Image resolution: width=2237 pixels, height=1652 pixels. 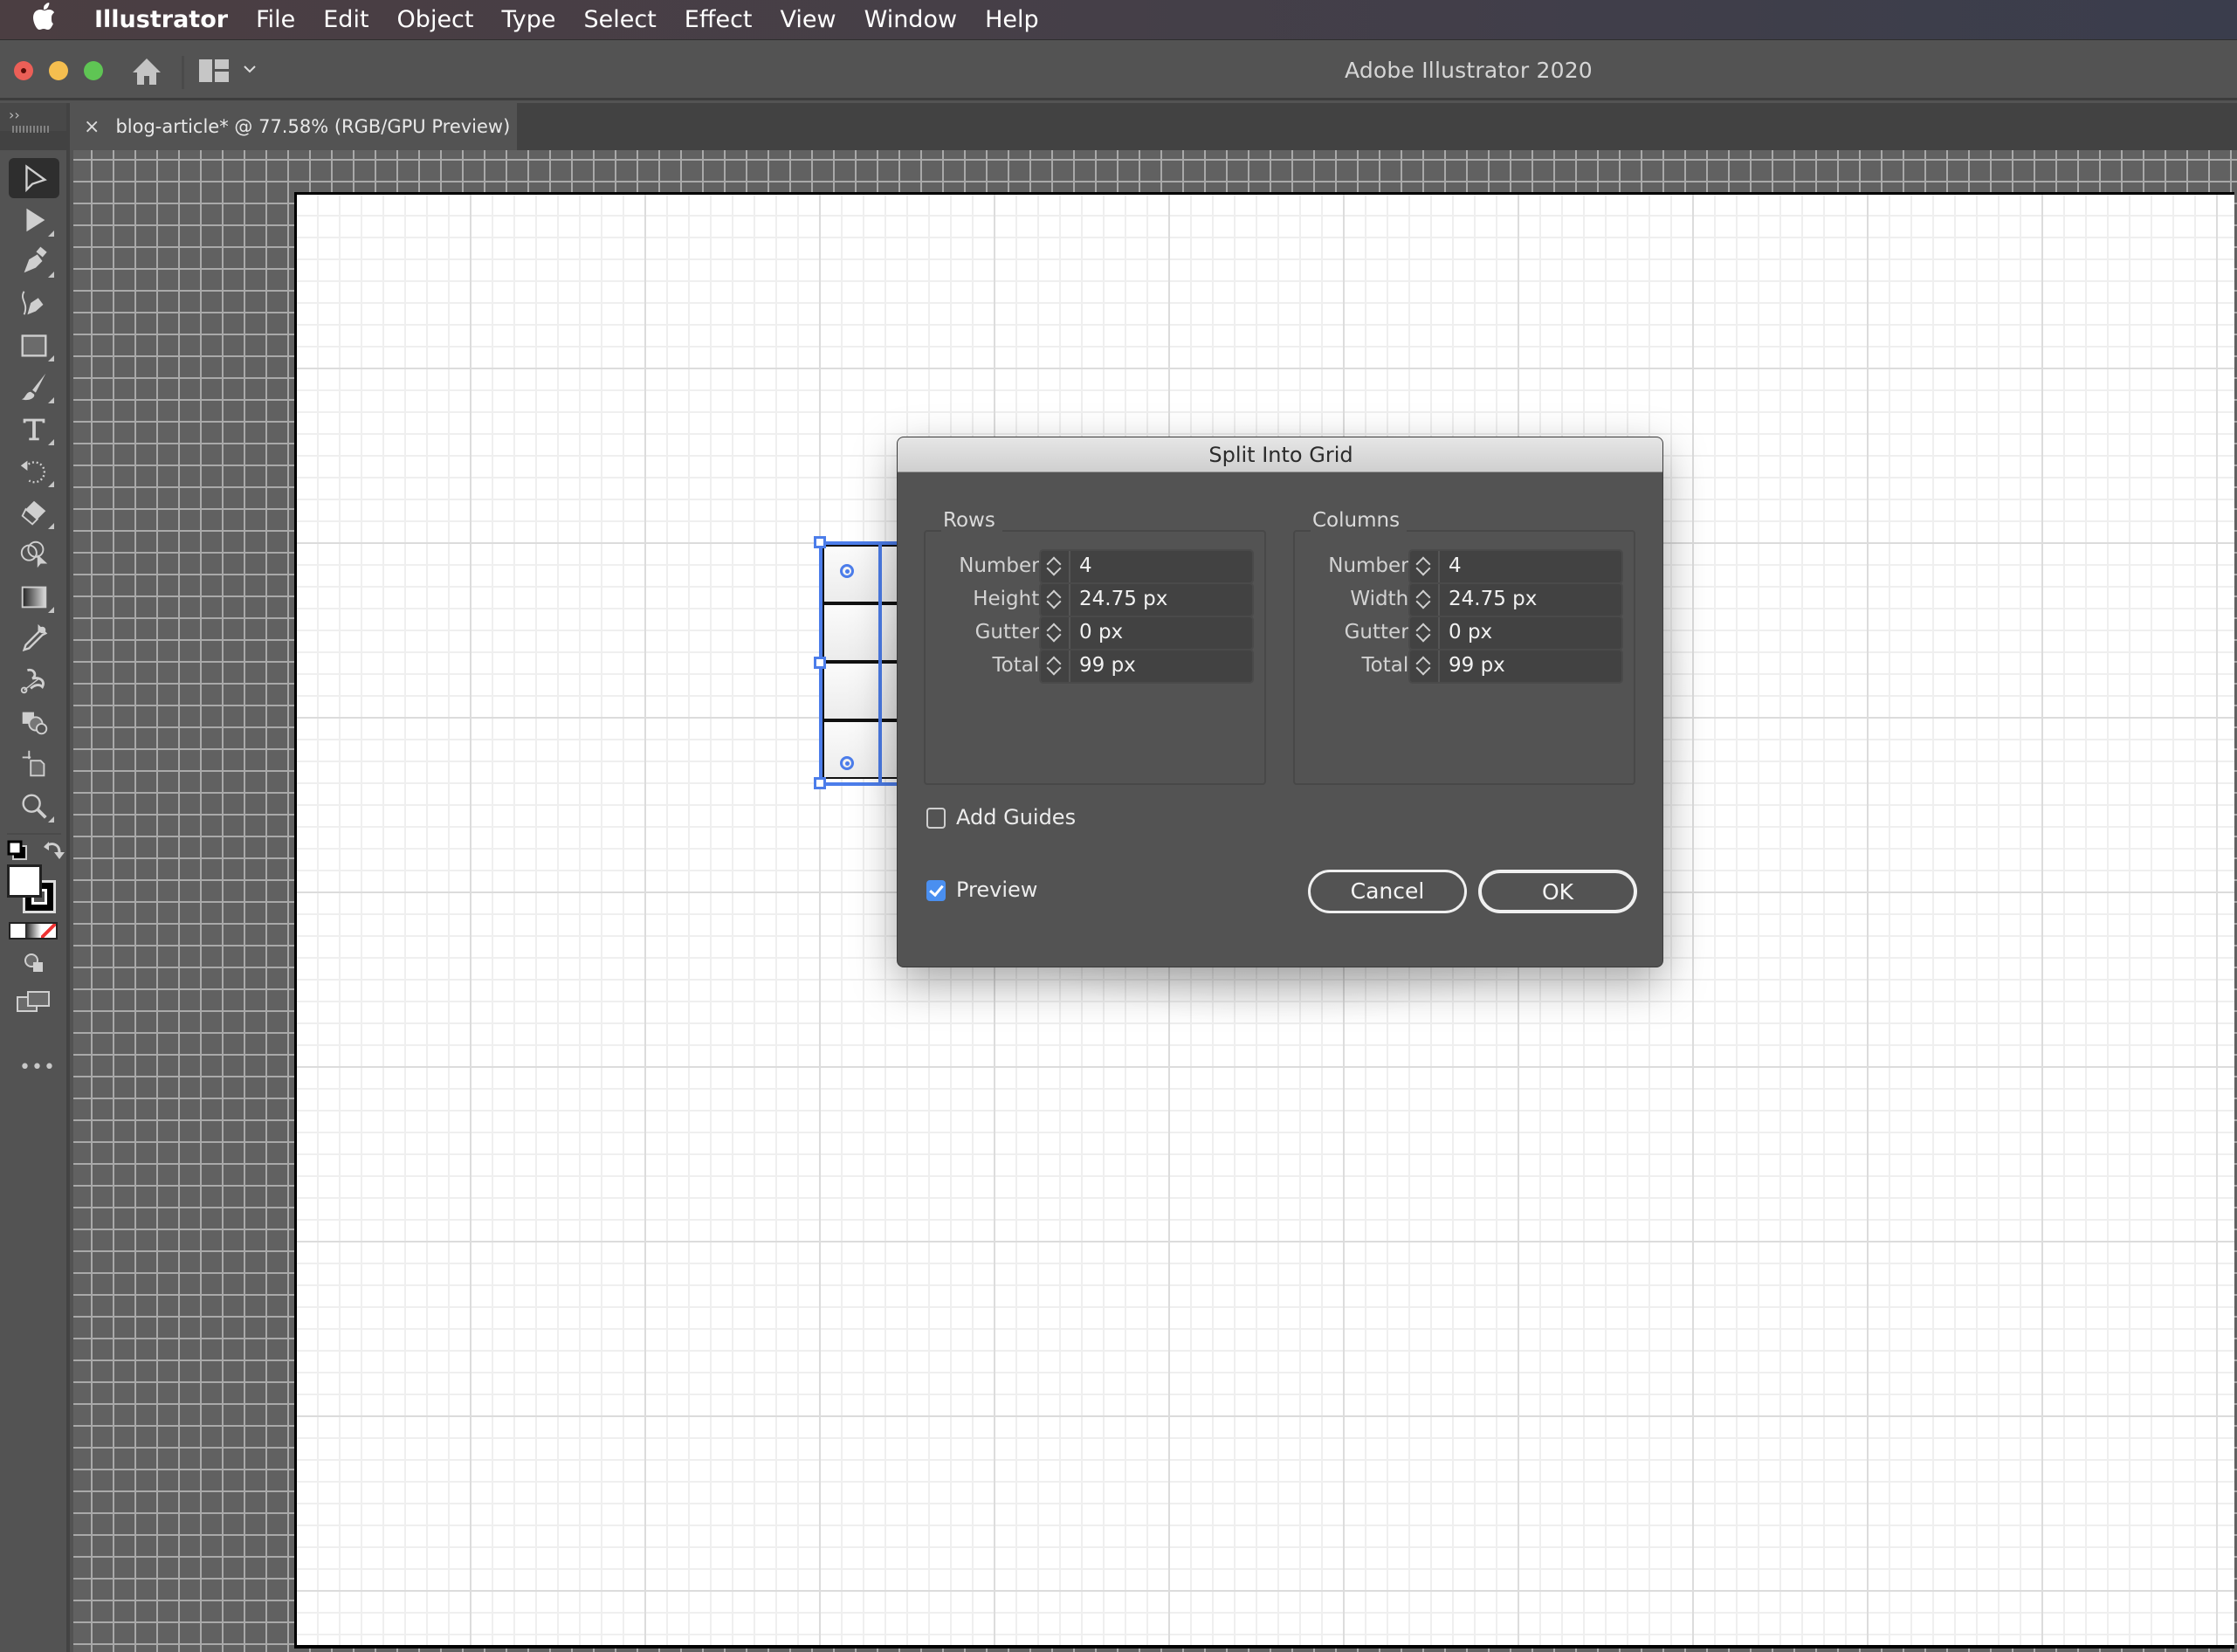 I want to click on live-paint-bucket-icon, so click(x=35, y=723).